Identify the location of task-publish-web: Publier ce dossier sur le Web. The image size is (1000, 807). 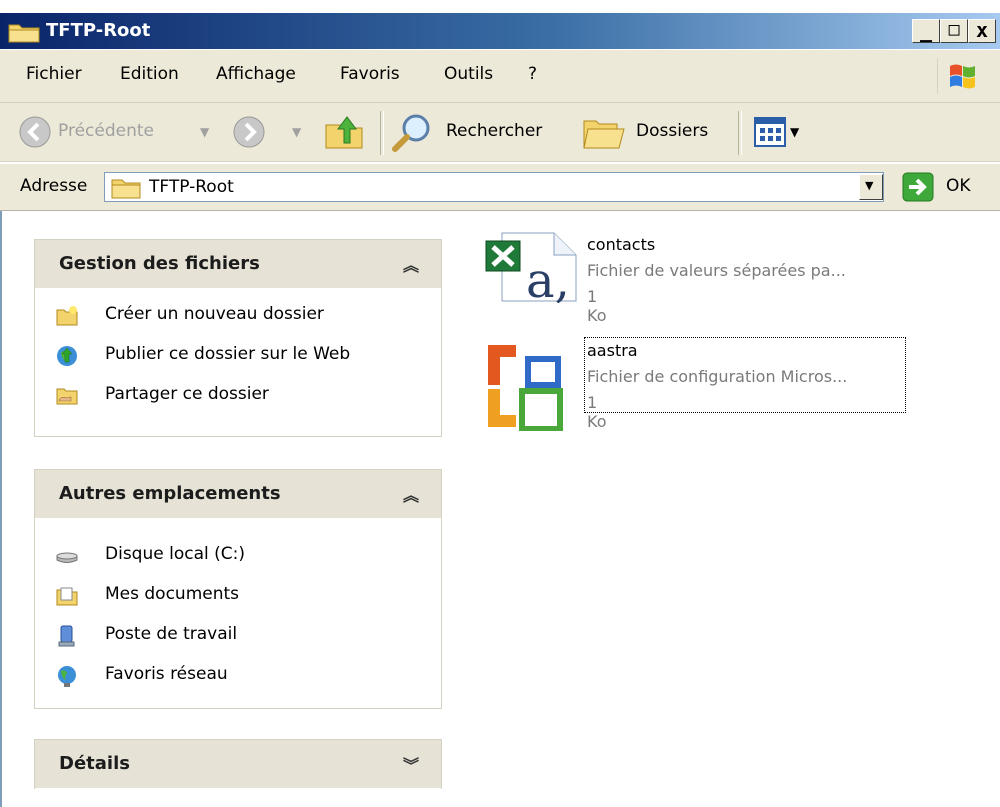
(238, 356).